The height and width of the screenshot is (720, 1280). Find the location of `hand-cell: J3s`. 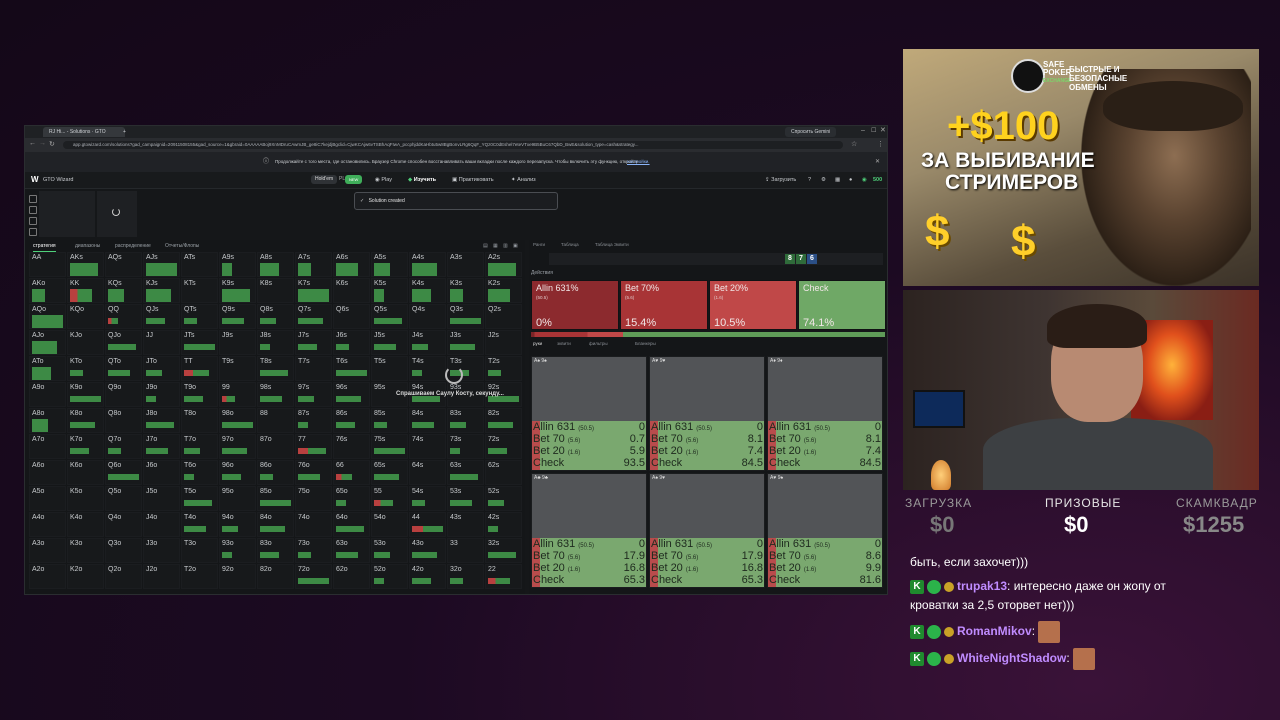

hand-cell: J3s is located at coordinates (465, 342).